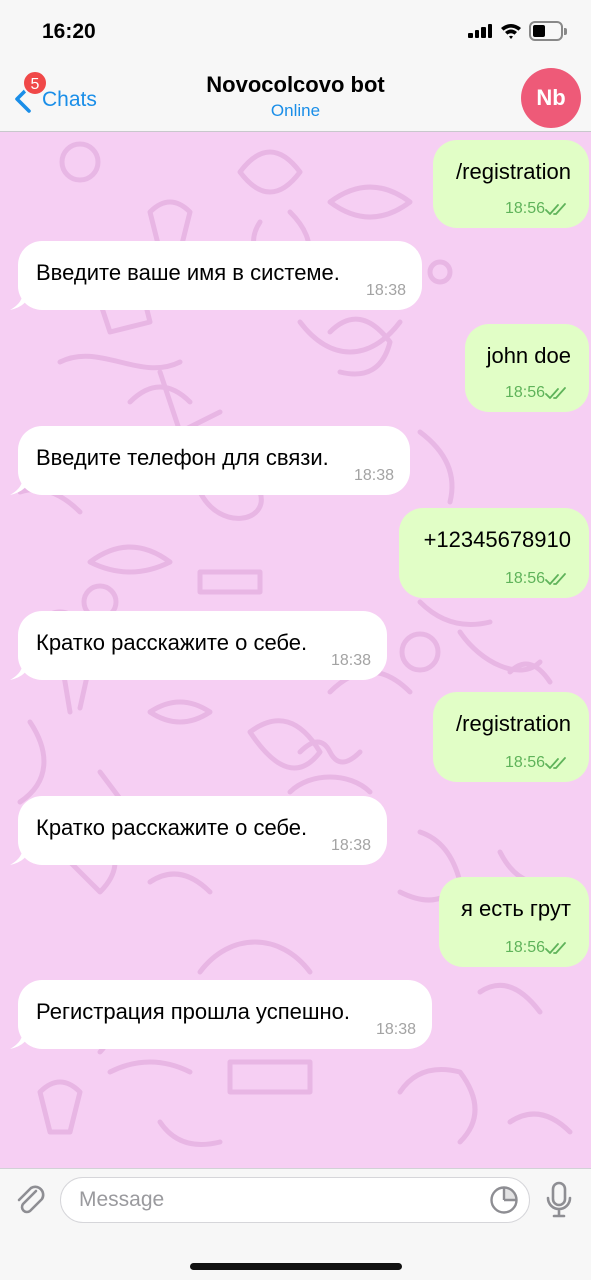  What do you see at coordinates (182, 457) in the screenshot?
I see `message-text: Введите телефон для связи.` at bounding box center [182, 457].